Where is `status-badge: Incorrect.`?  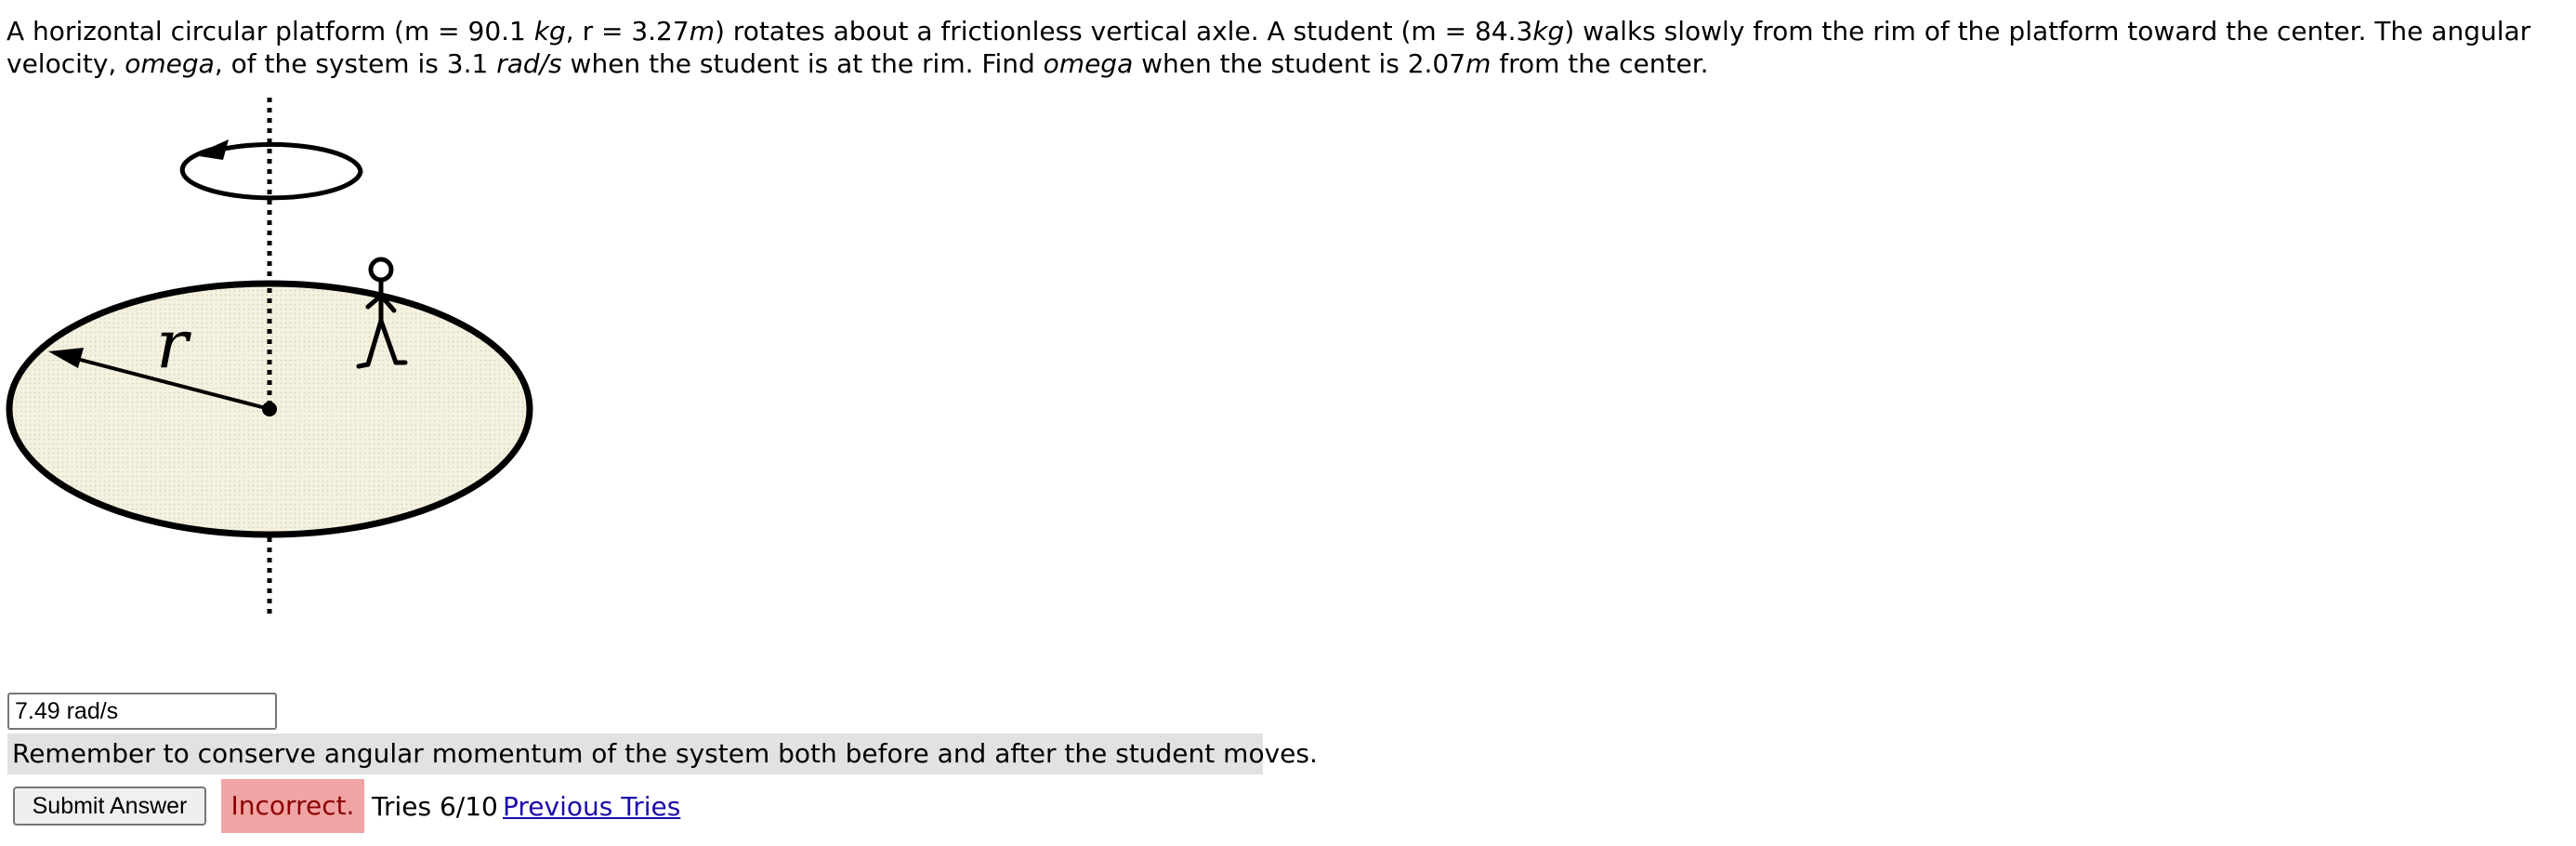
status-badge: Incorrect. is located at coordinates (292, 806).